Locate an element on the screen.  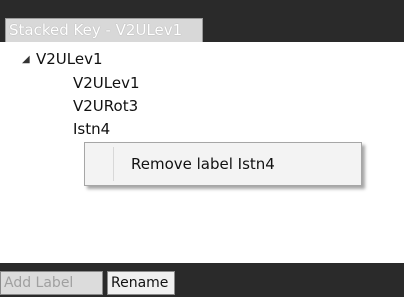
context-menu: Remove label Istn4 is located at coordinates (223, 164).